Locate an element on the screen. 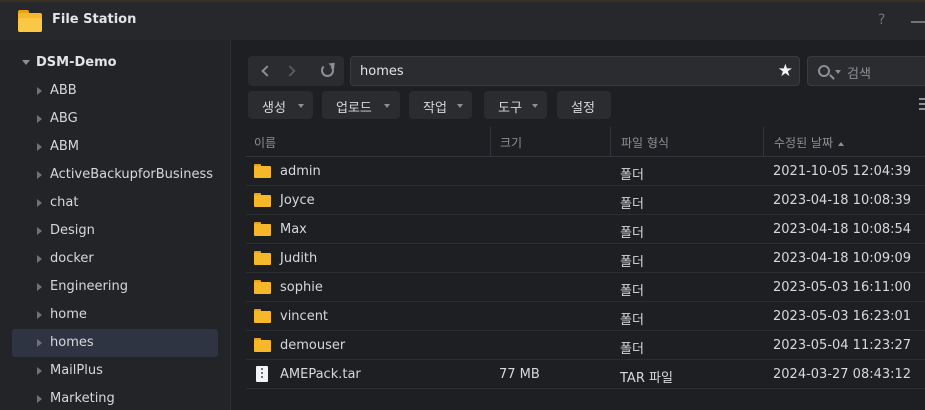 The width and height of the screenshot is (925, 410). search-placeholder: 검색 is located at coordinates (859, 74).